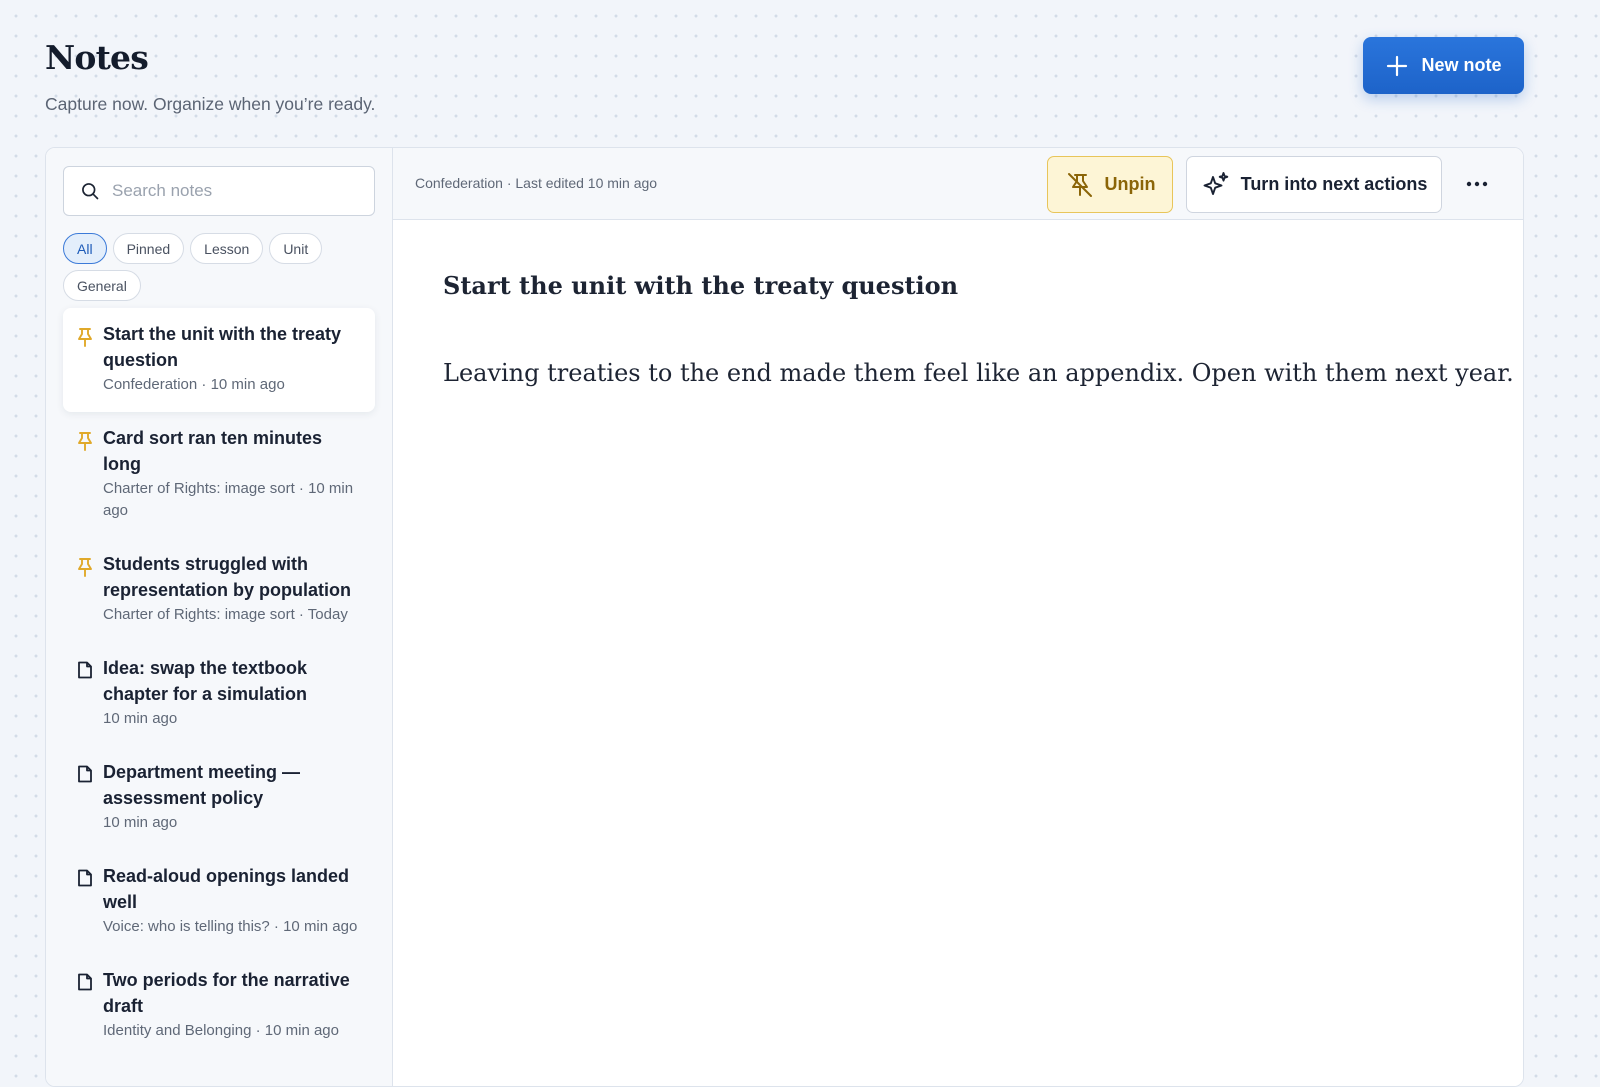  I want to click on filter-chips: All Pinned Lesson Unit General, so click(213, 267).